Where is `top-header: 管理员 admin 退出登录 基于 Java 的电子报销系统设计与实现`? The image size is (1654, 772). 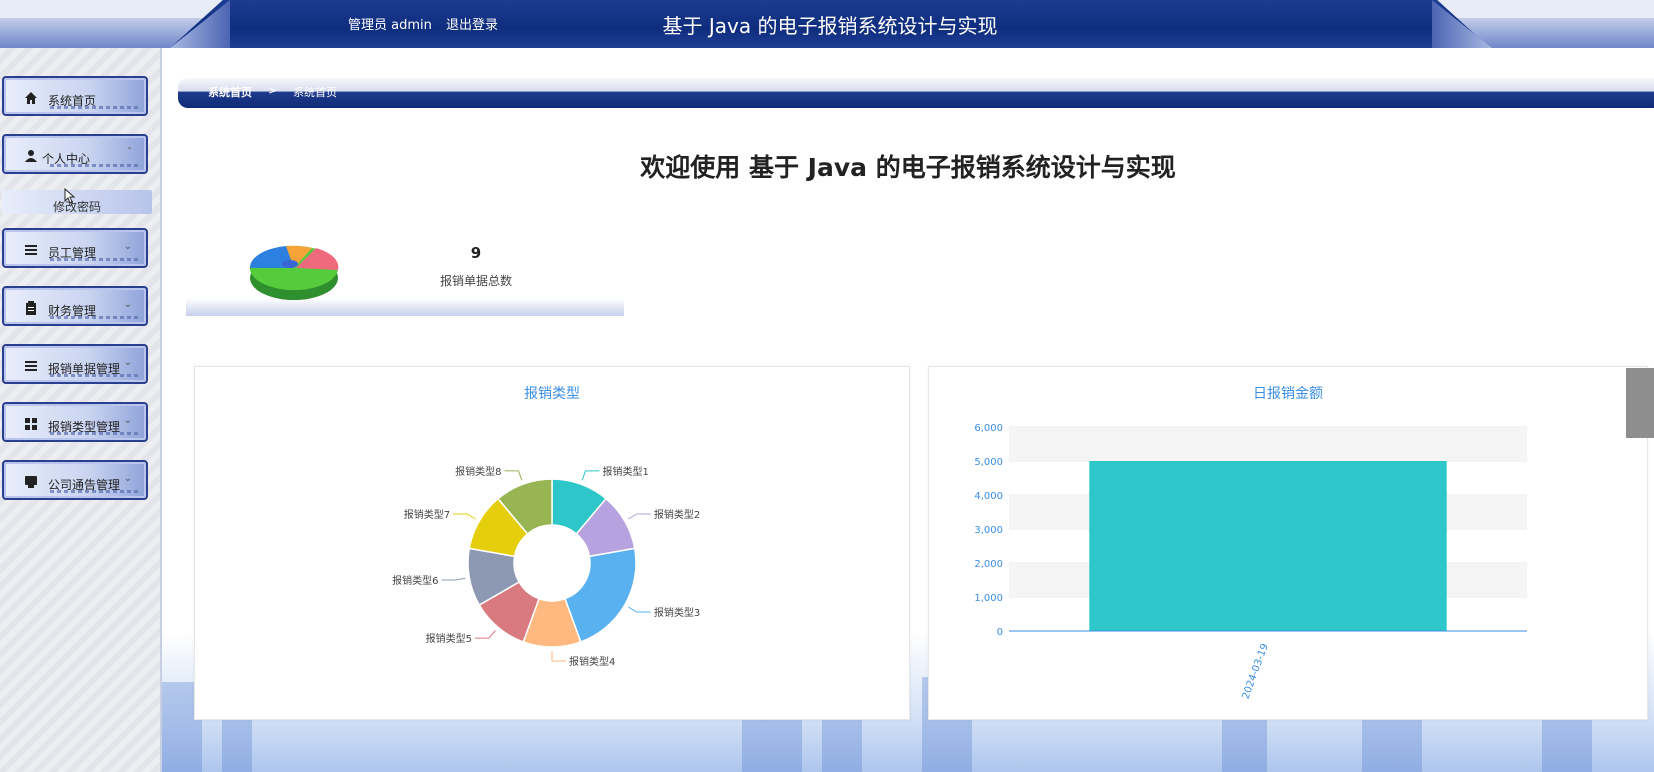 top-header: 管理员 admin 退出登录 基于 Java 的电子报销系统设计与实现 is located at coordinates (827, 24).